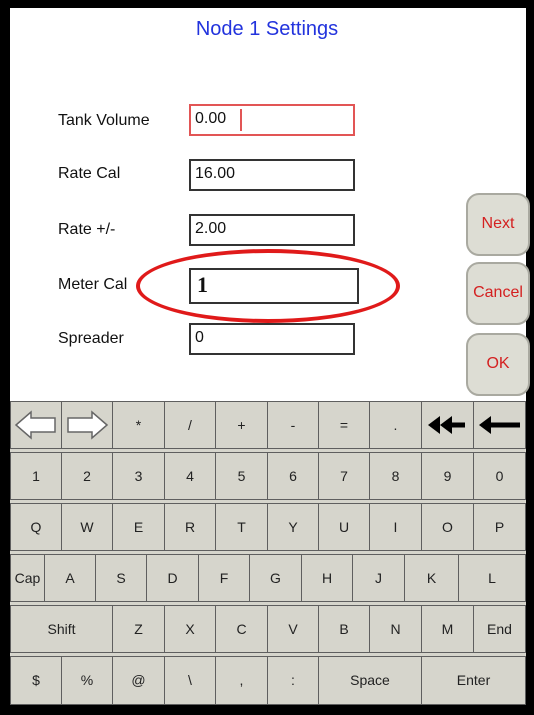  I want to click on key-h: H, so click(327, 578).